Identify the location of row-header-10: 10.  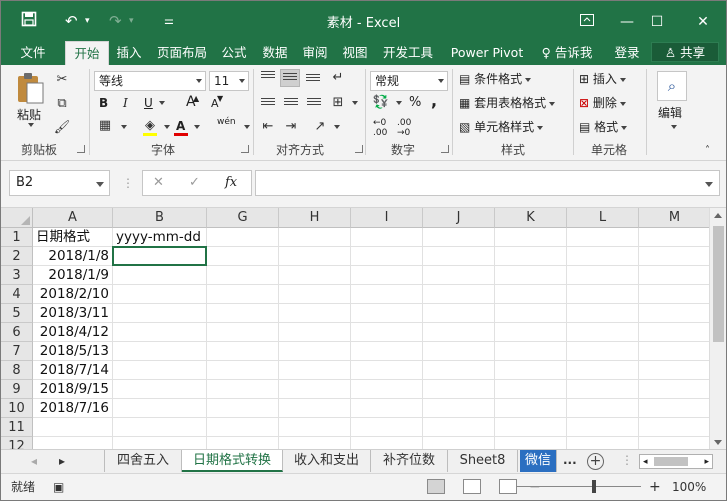
(17, 408).